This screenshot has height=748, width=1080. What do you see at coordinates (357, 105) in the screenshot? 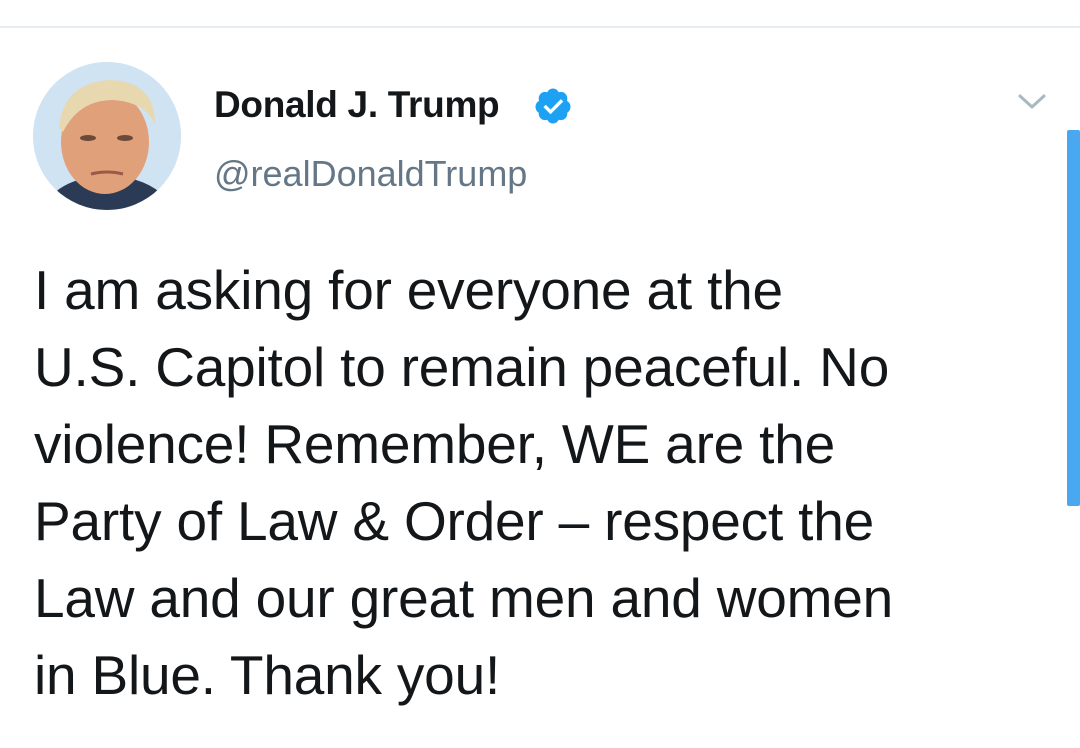
I see `display-name: Donald J. Trump` at bounding box center [357, 105].